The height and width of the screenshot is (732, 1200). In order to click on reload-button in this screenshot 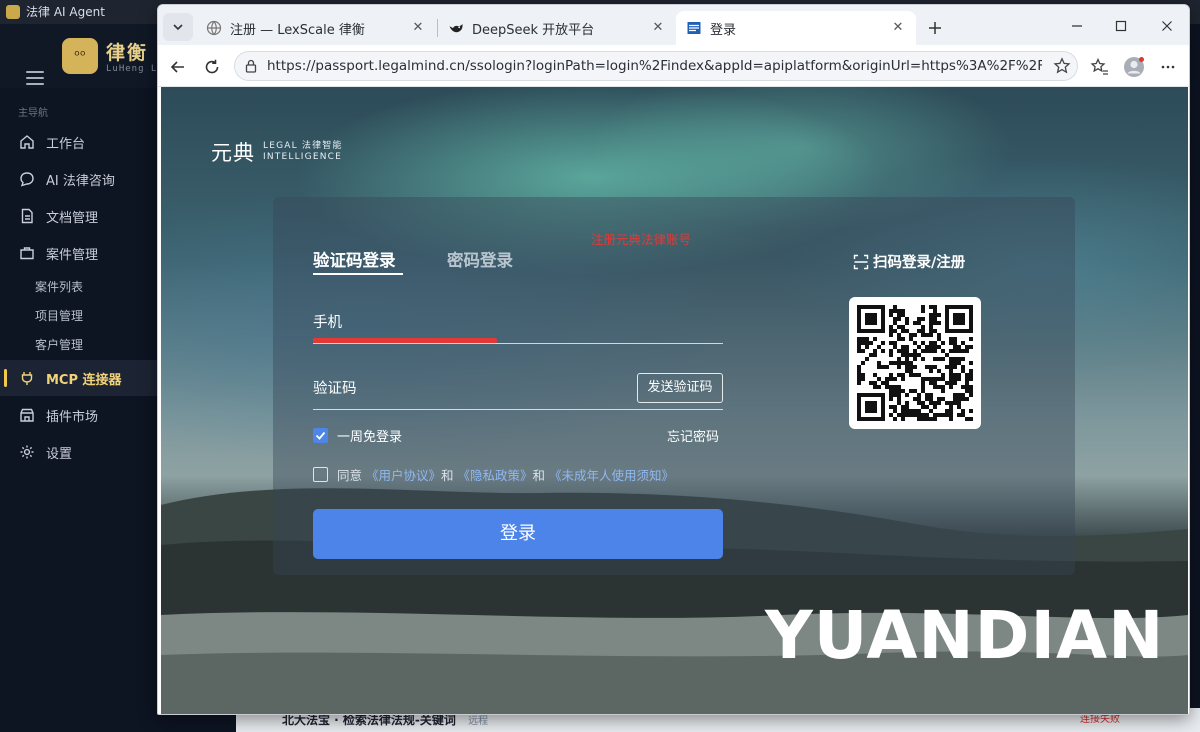, I will do `click(212, 67)`.